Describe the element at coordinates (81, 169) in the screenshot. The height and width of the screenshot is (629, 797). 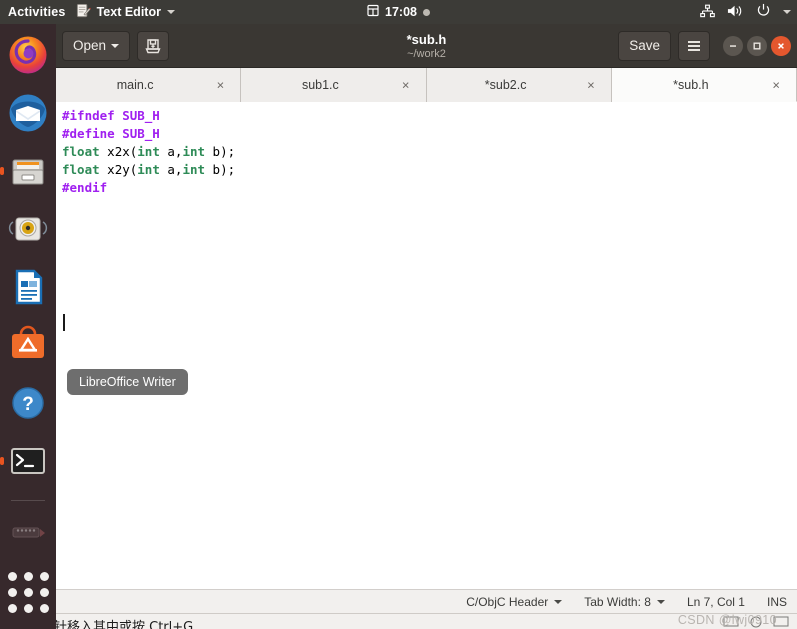
I see `code-token: float` at that location.